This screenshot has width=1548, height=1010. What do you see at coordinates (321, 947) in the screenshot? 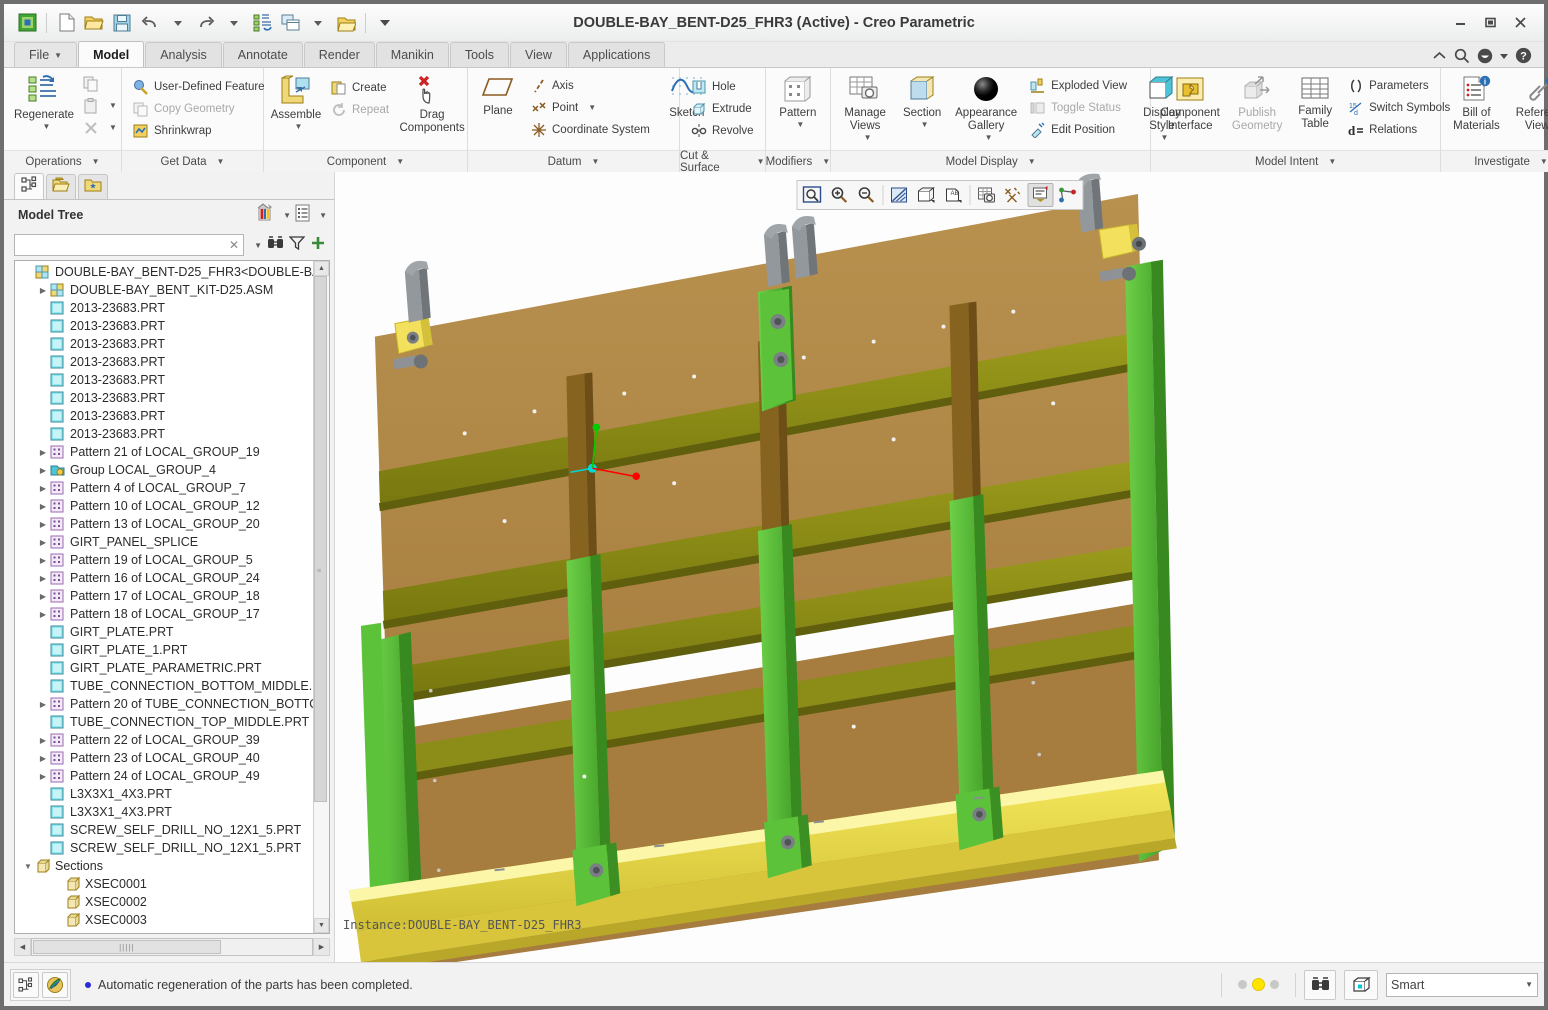
I see `scroll-right-button: ▶` at bounding box center [321, 947].